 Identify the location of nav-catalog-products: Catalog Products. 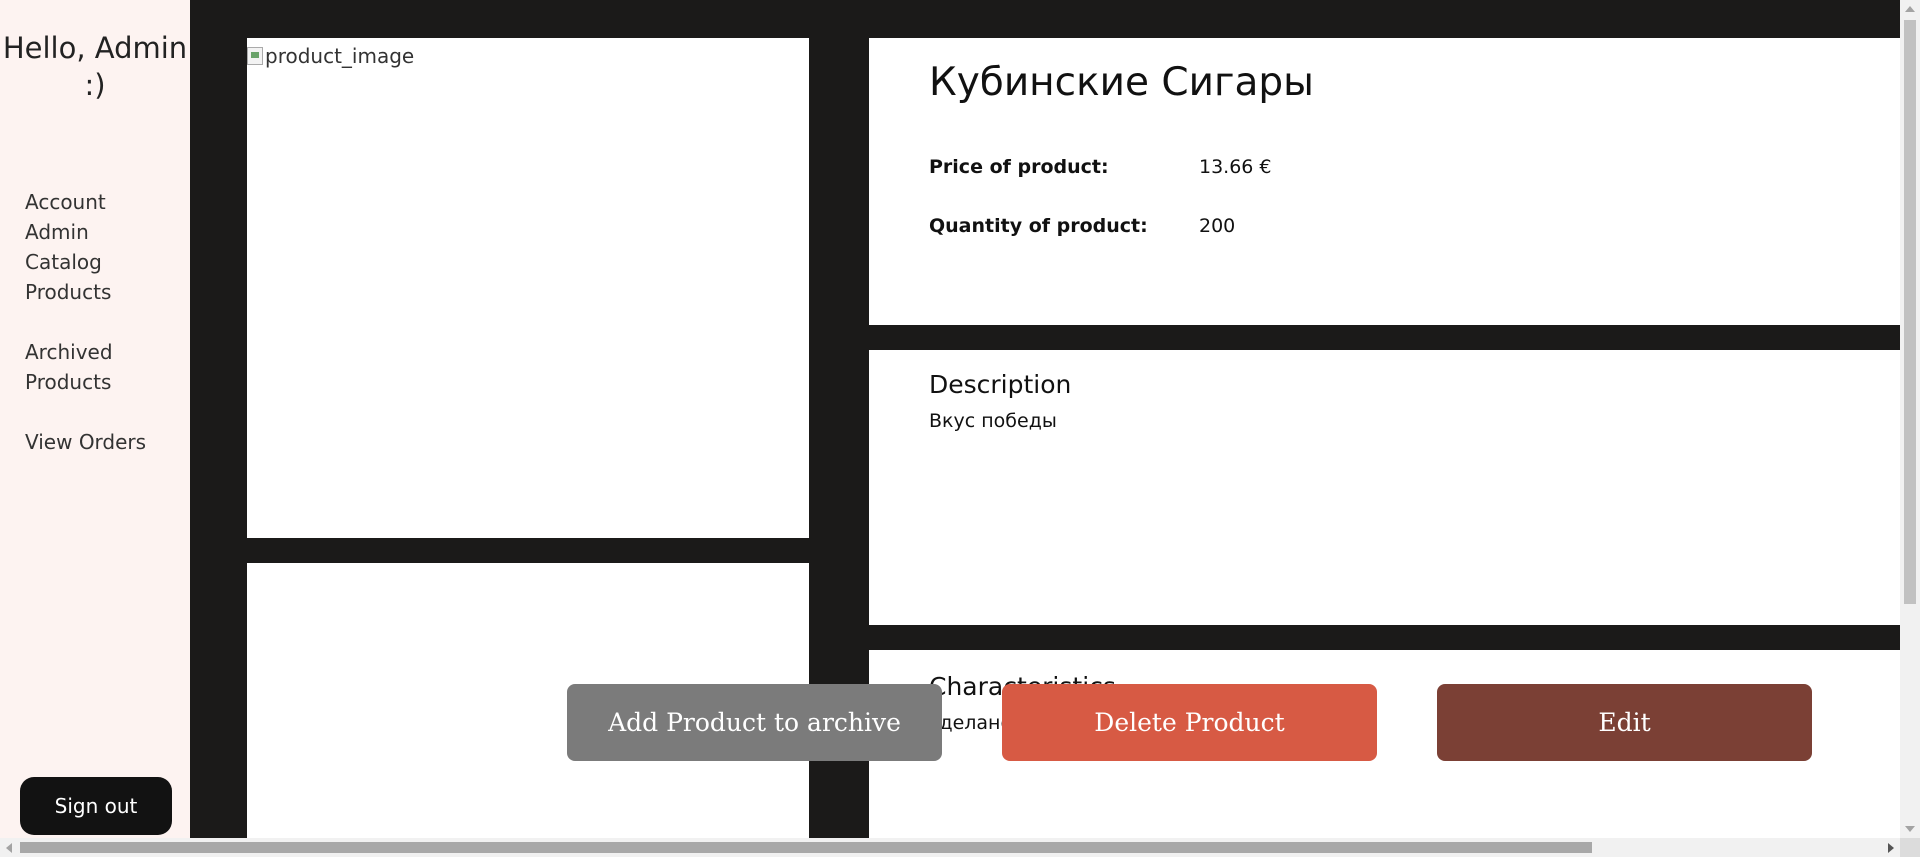
(100, 277).